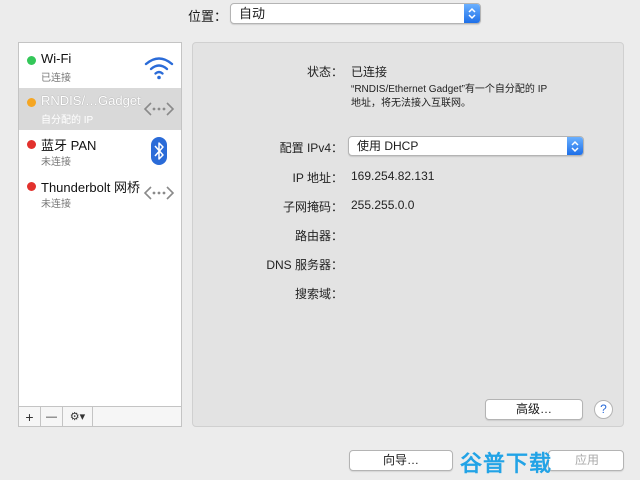 Image resolution: width=640 pixels, height=480 pixels. I want to click on wifi-icon, so click(159, 68).